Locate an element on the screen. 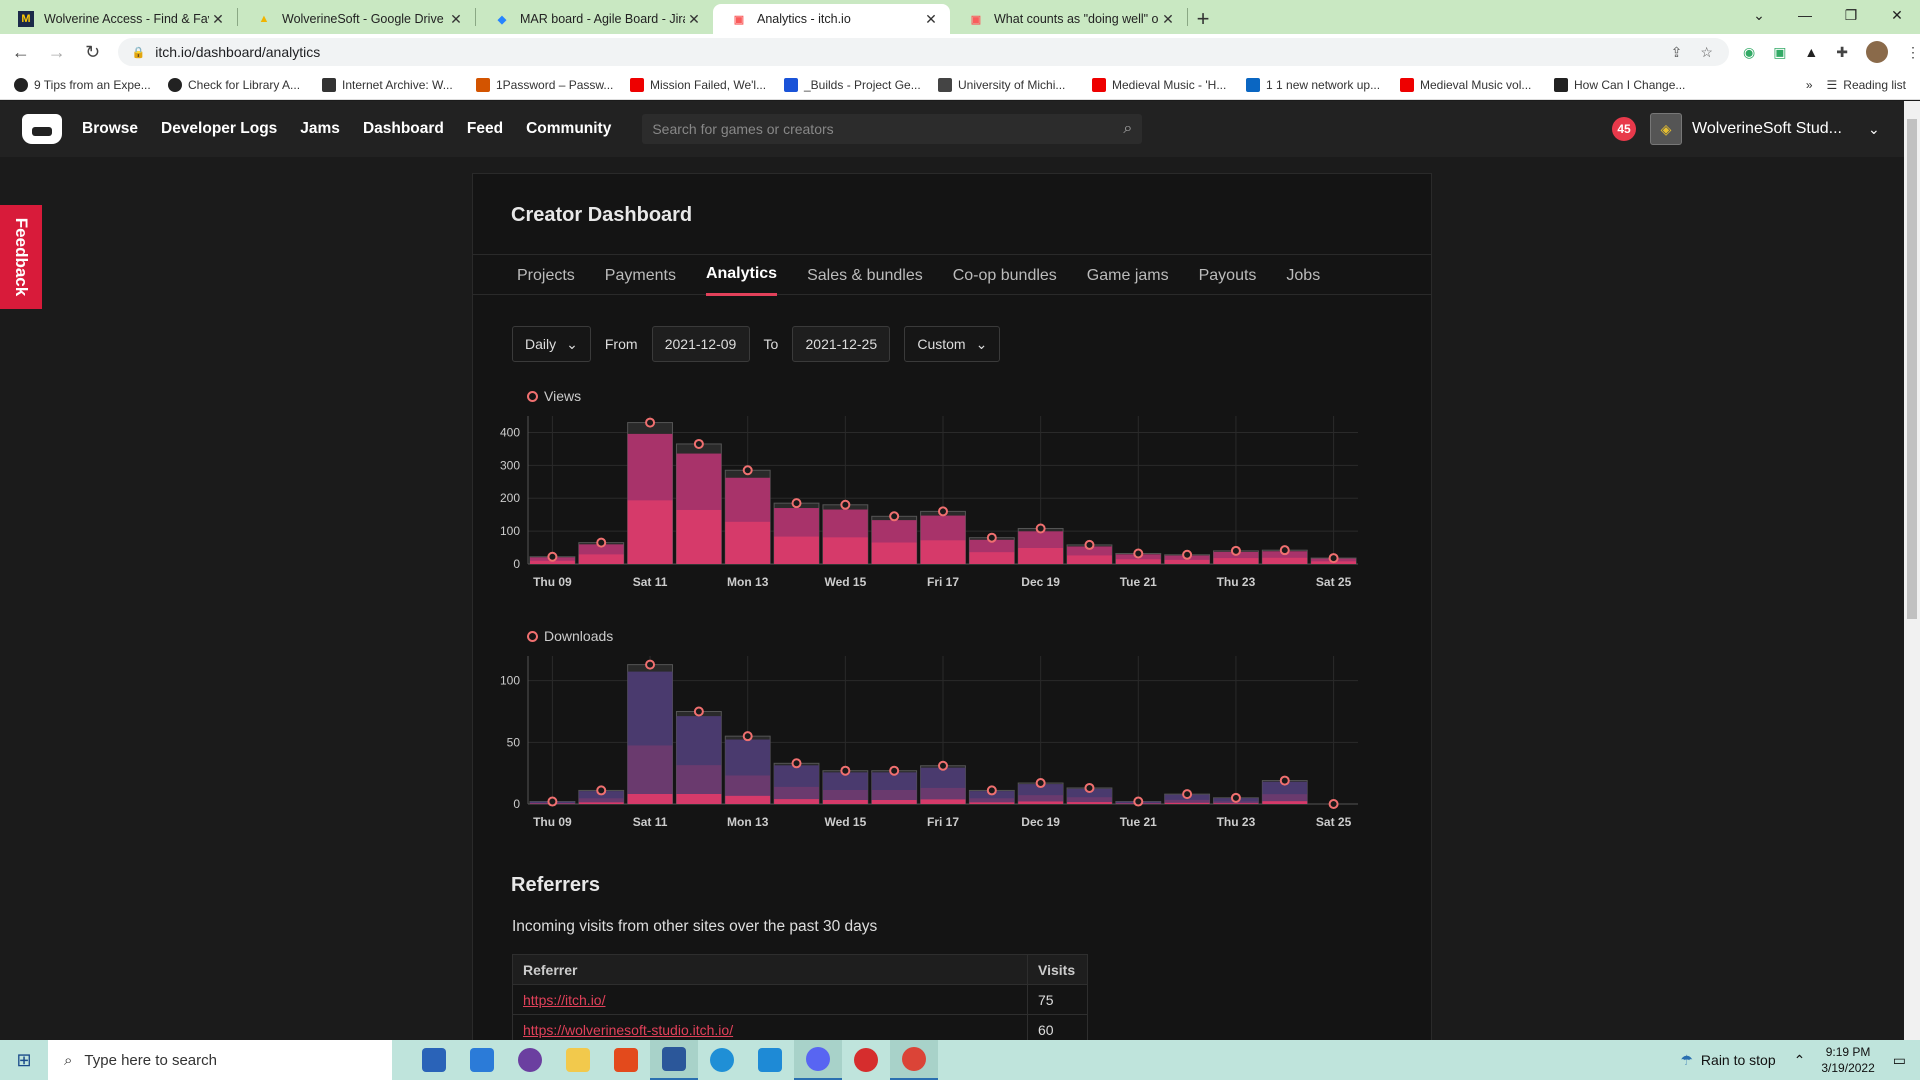  tab-coop-bundles: Co-op bundles is located at coordinates (1005, 275).